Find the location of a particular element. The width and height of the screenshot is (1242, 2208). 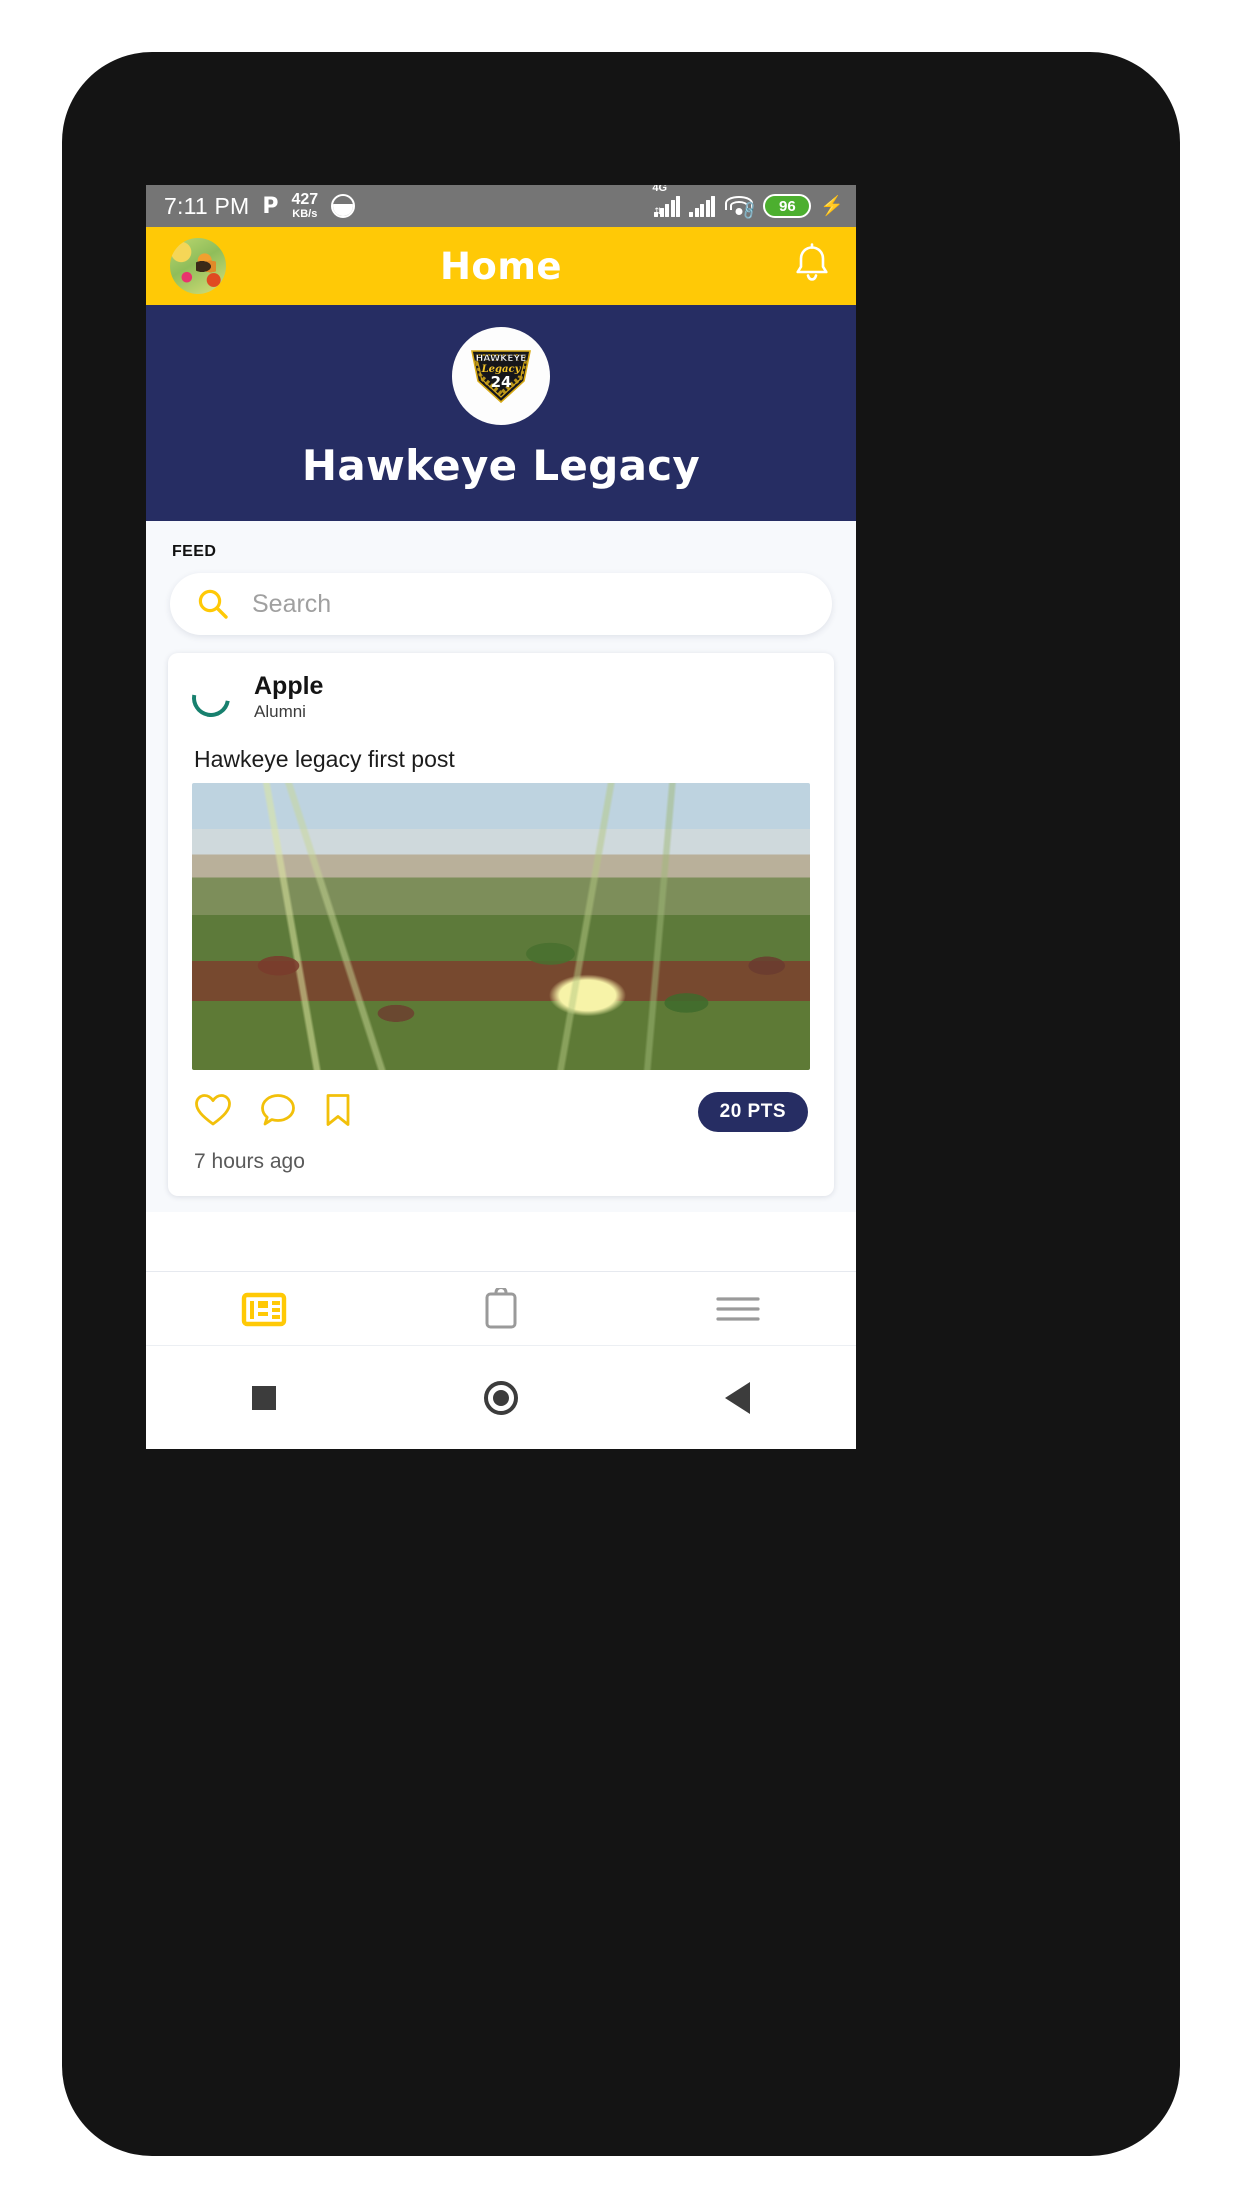

hamburger-menu-icon is located at coordinates (738, 1308).